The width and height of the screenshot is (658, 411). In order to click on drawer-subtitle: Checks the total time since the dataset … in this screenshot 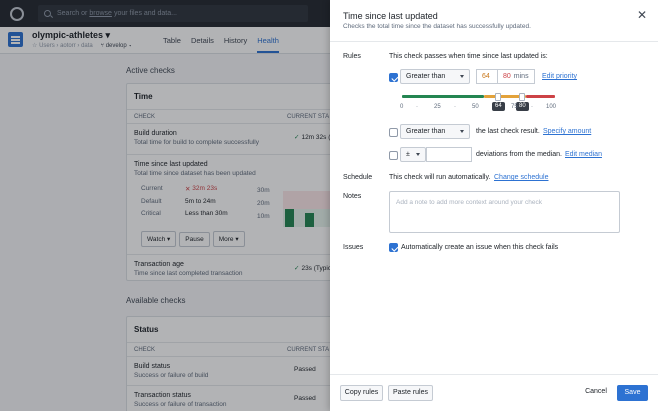, I will do `click(437, 26)`.